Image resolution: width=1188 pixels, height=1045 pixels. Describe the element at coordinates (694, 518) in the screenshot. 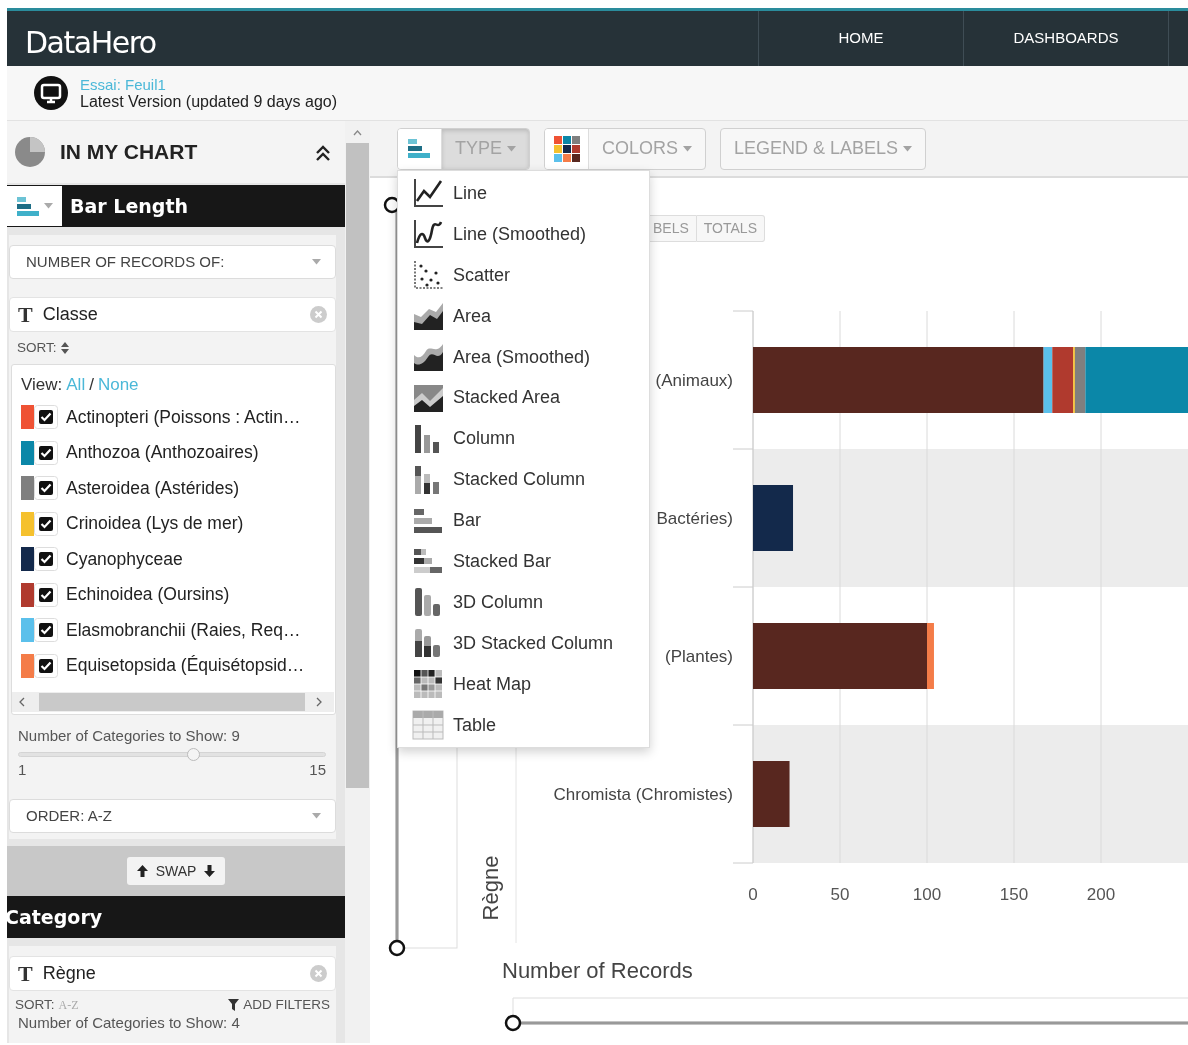

I see `category-label: Bactéries)` at that location.